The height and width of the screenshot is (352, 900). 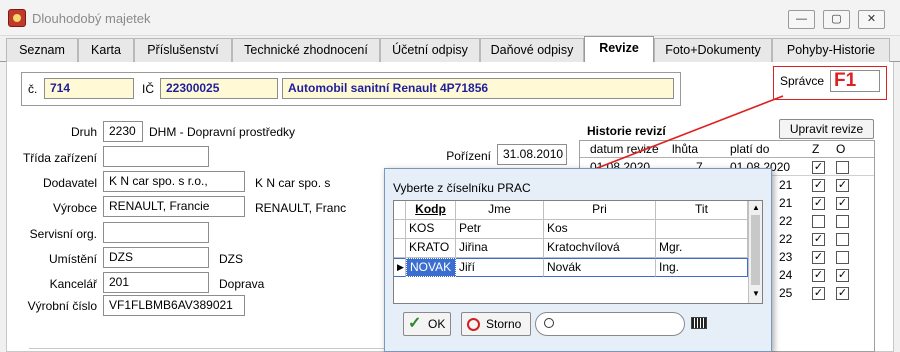 I want to click on maximize-button: ▢, so click(x=836, y=19).